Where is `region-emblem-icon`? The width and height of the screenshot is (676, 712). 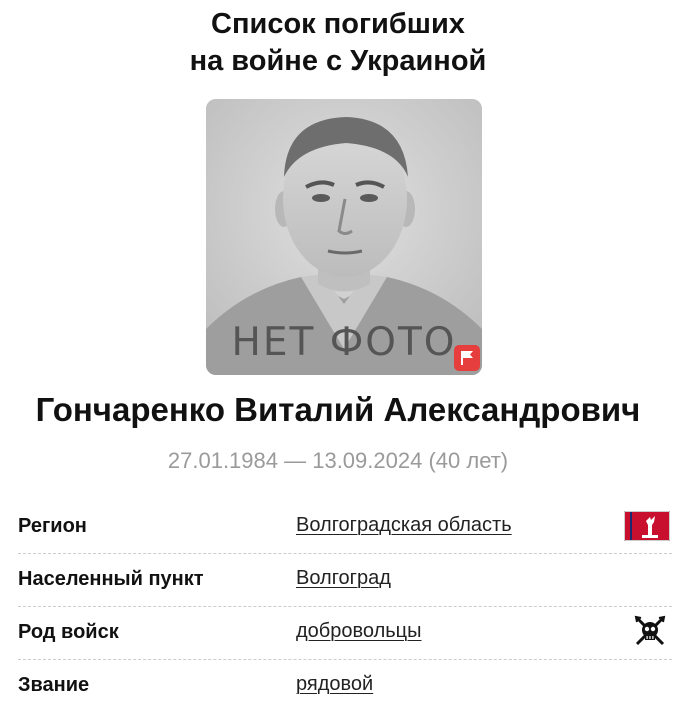 region-emblem-icon is located at coordinates (647, 528).